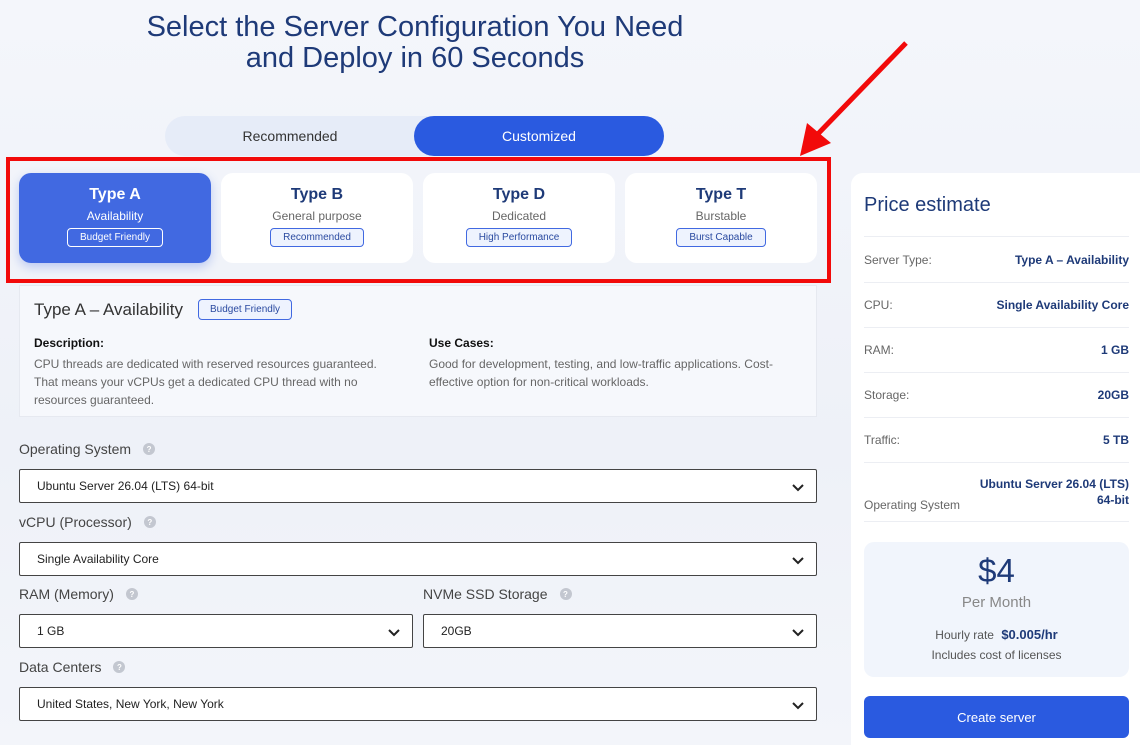 This screenshot has width=1140, height=745. Describe the element at coordinates (130, 704) in the screenshot. I see `datacenter-select-value: United States, New York, New York` at that location.